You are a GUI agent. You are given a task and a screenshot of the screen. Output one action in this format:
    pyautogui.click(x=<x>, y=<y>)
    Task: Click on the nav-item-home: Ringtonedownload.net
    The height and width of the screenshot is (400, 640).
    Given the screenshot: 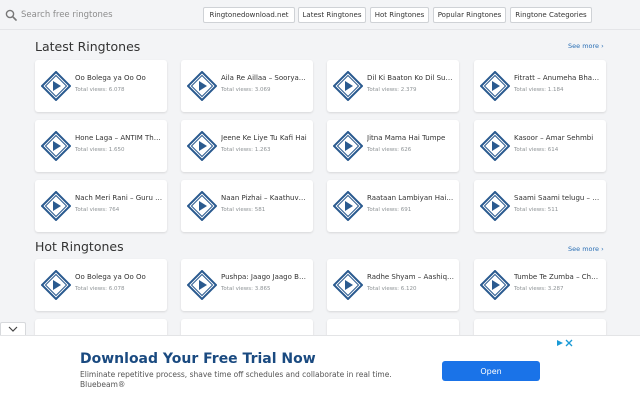 What is the action you would take?
    pyautogui.click(x=249, y=15)
    